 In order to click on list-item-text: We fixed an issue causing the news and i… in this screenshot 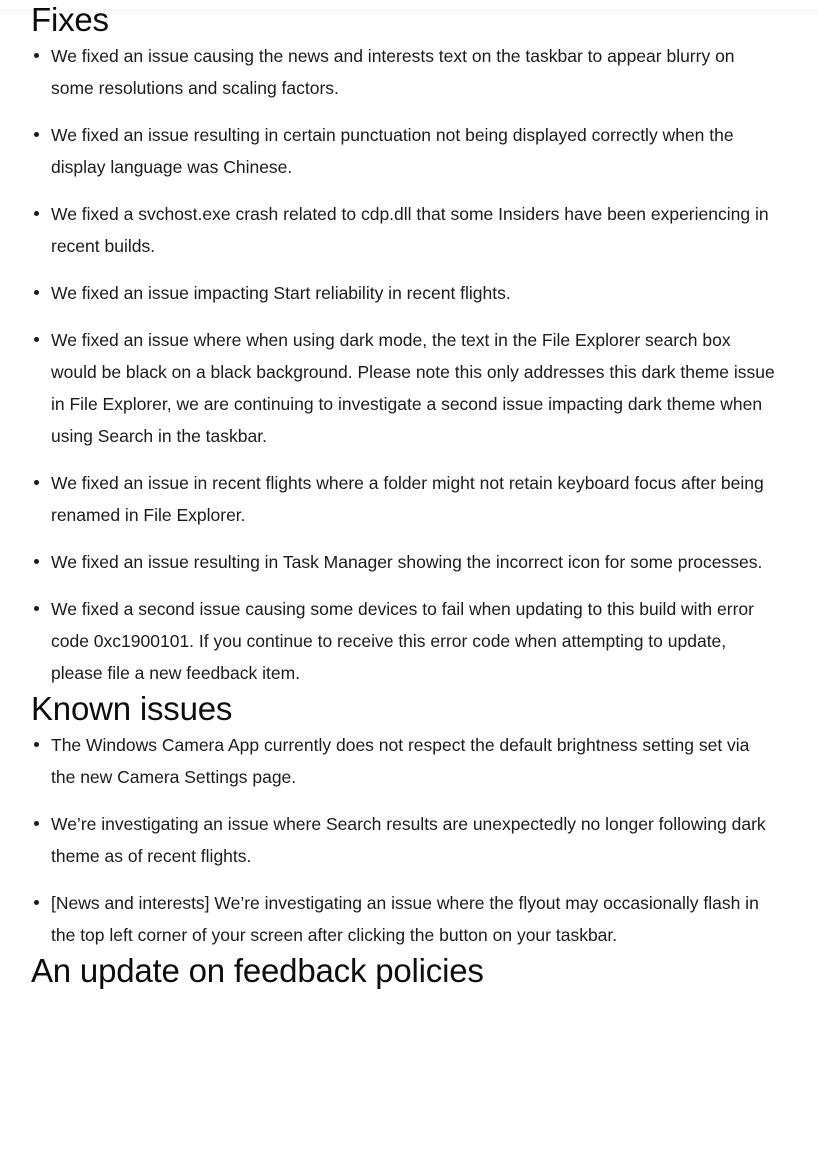, I will do `click(393, 72)`.